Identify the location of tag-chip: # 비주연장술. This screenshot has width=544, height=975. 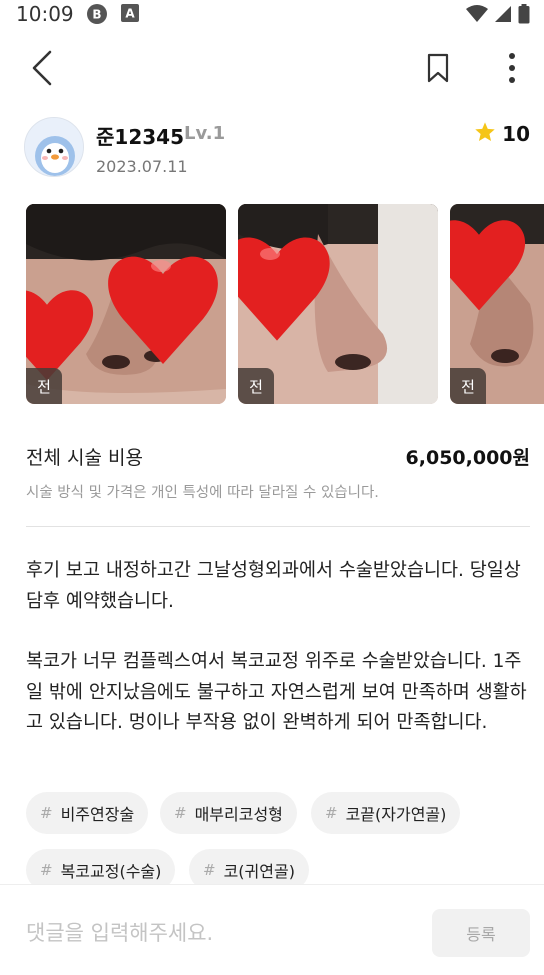
(87, 813).